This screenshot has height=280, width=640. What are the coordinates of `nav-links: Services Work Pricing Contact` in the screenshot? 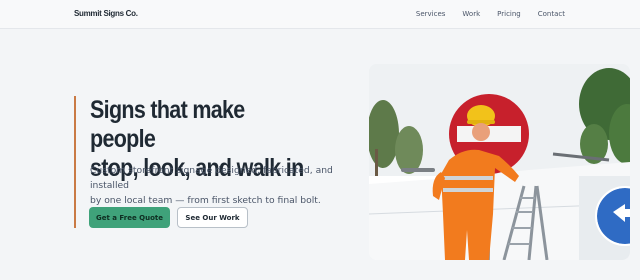 It's located at (490, 14).